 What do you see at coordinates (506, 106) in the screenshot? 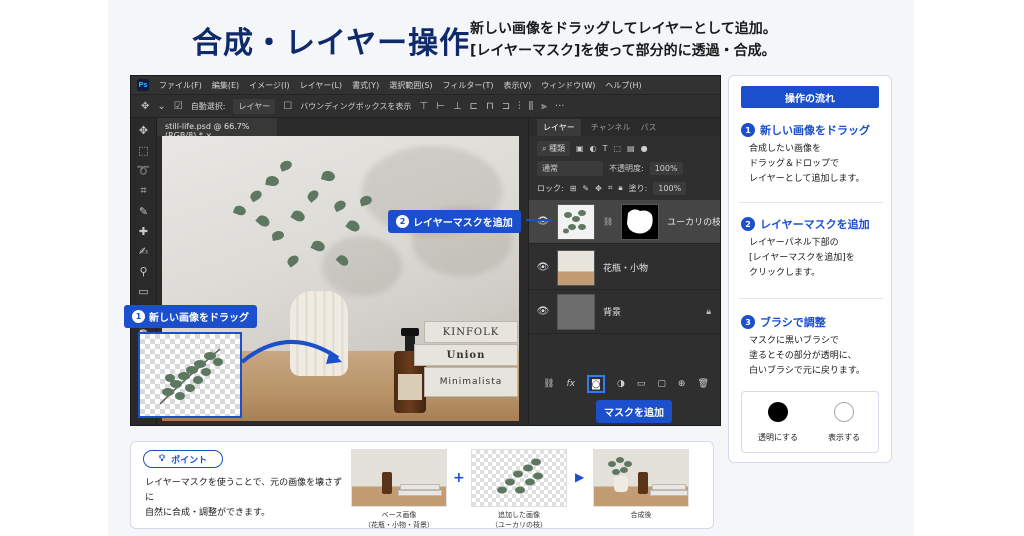
I see `align-right-icon: ⊐` at bounding box center [506, 106].